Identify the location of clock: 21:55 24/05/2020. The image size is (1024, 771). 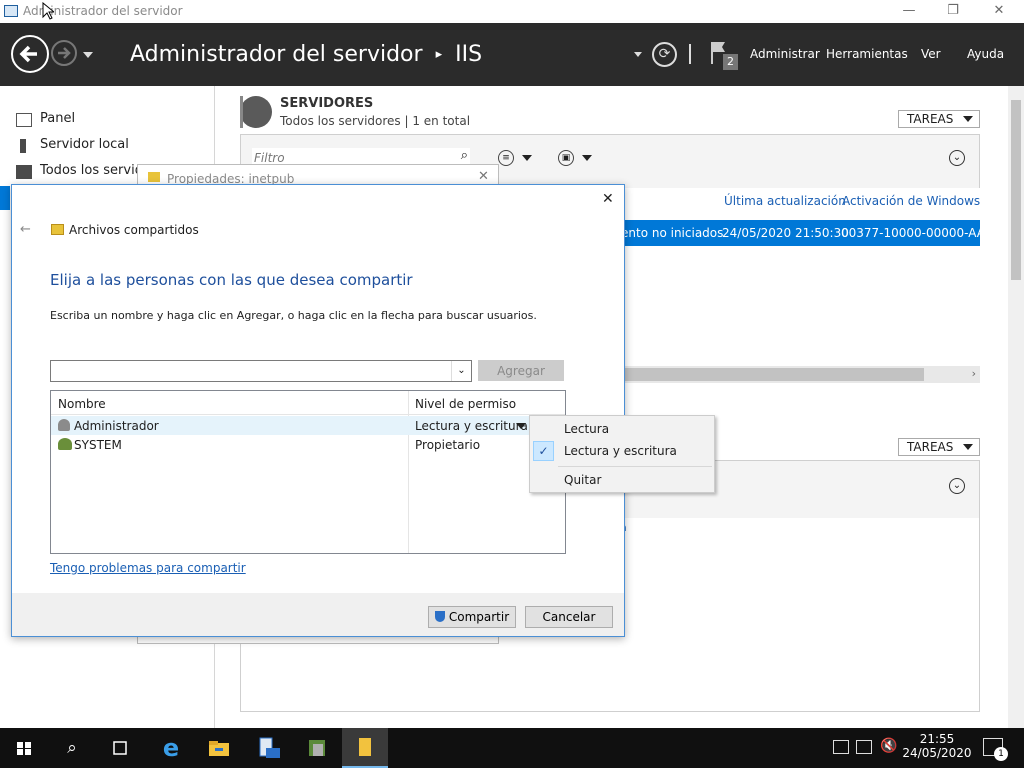
(937, 746).